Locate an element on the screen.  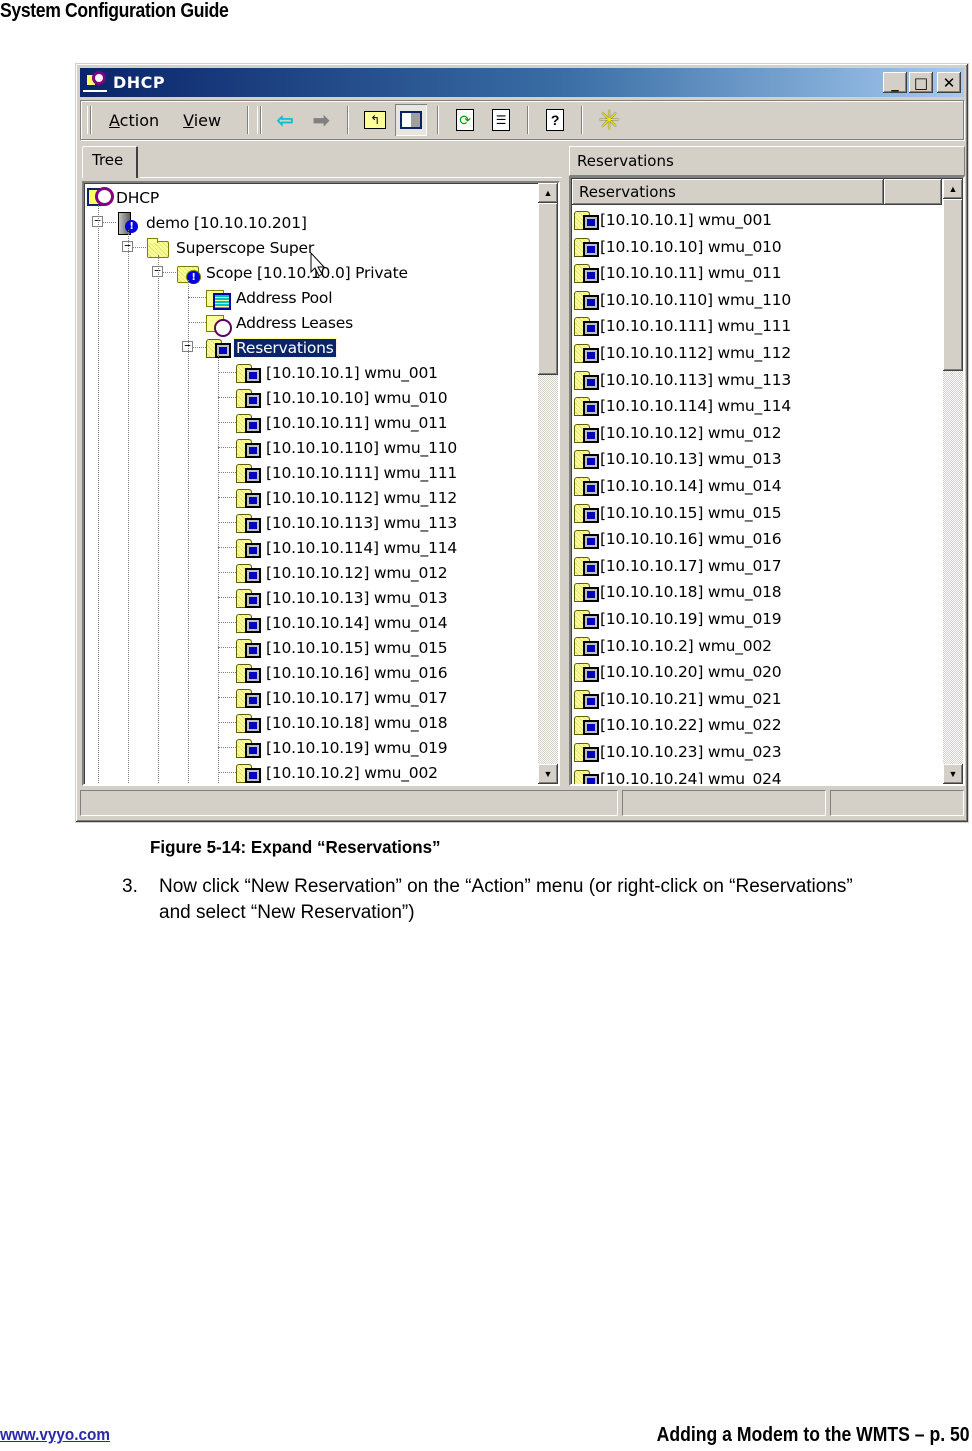
tree-node-label: [10.10.10.19] wmu_019 is located at coordinates (356, 748).